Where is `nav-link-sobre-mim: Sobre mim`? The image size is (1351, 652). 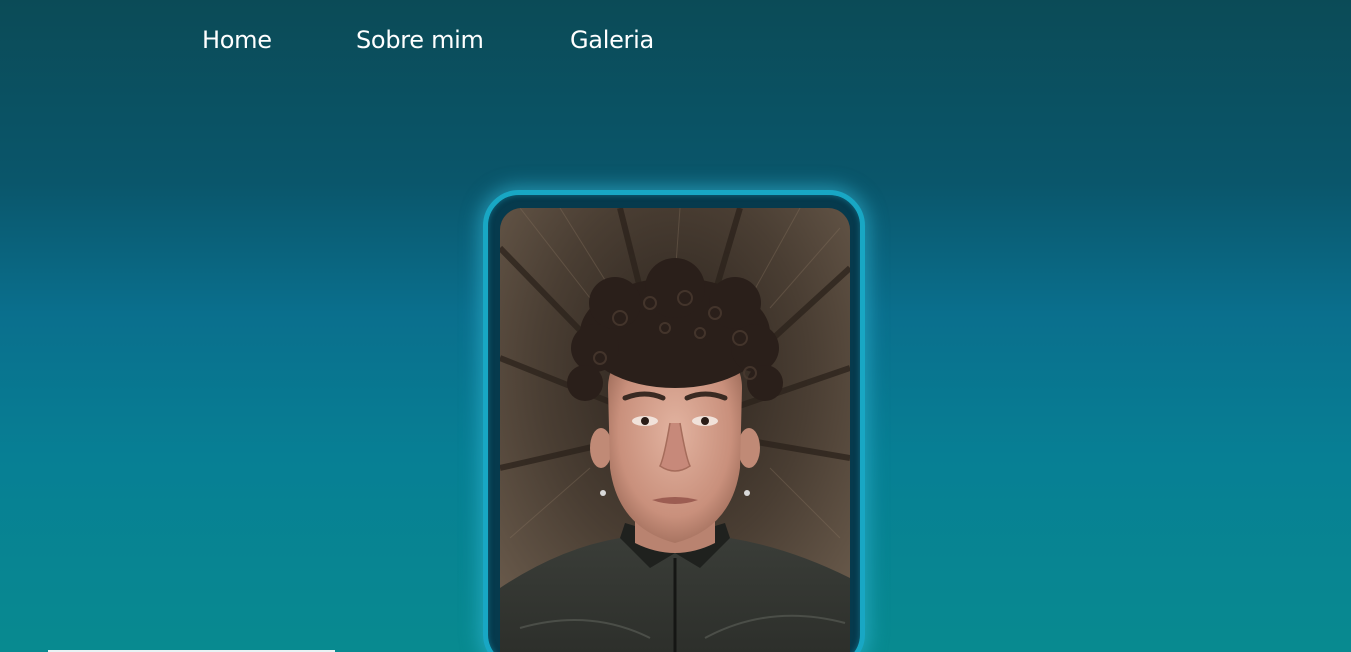 nav-link-sobre-mim: Sobre mim is located at coordinates (420, 40).